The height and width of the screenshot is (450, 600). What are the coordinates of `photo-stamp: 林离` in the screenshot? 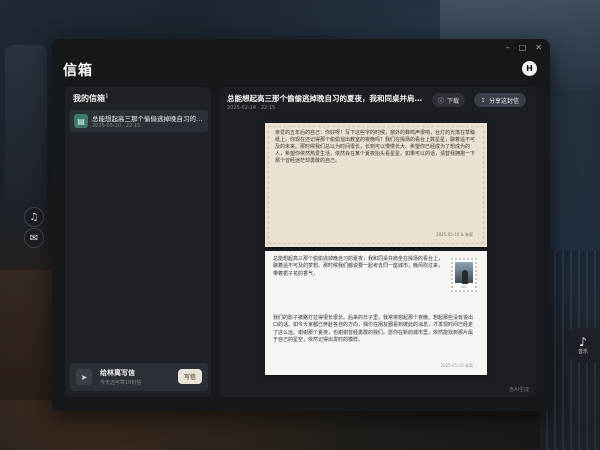 It's located at (464, 275).